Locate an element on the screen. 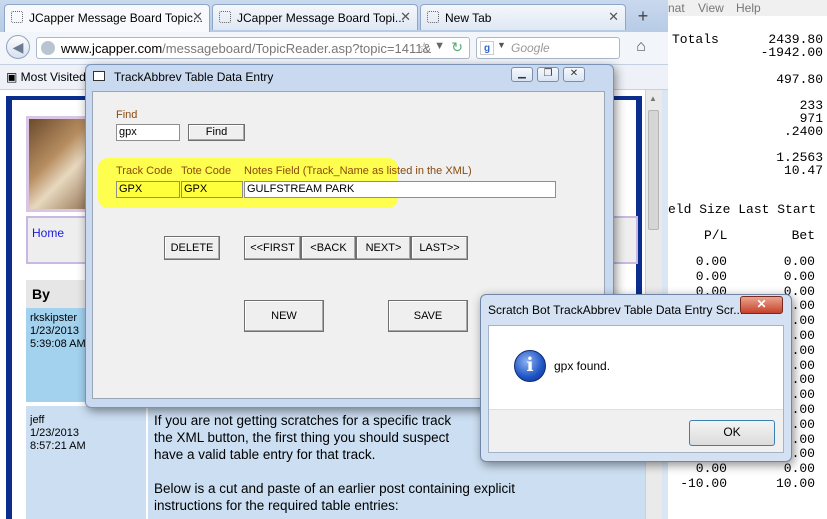  track-code-input: GPX is located at coordinates (148, 189).